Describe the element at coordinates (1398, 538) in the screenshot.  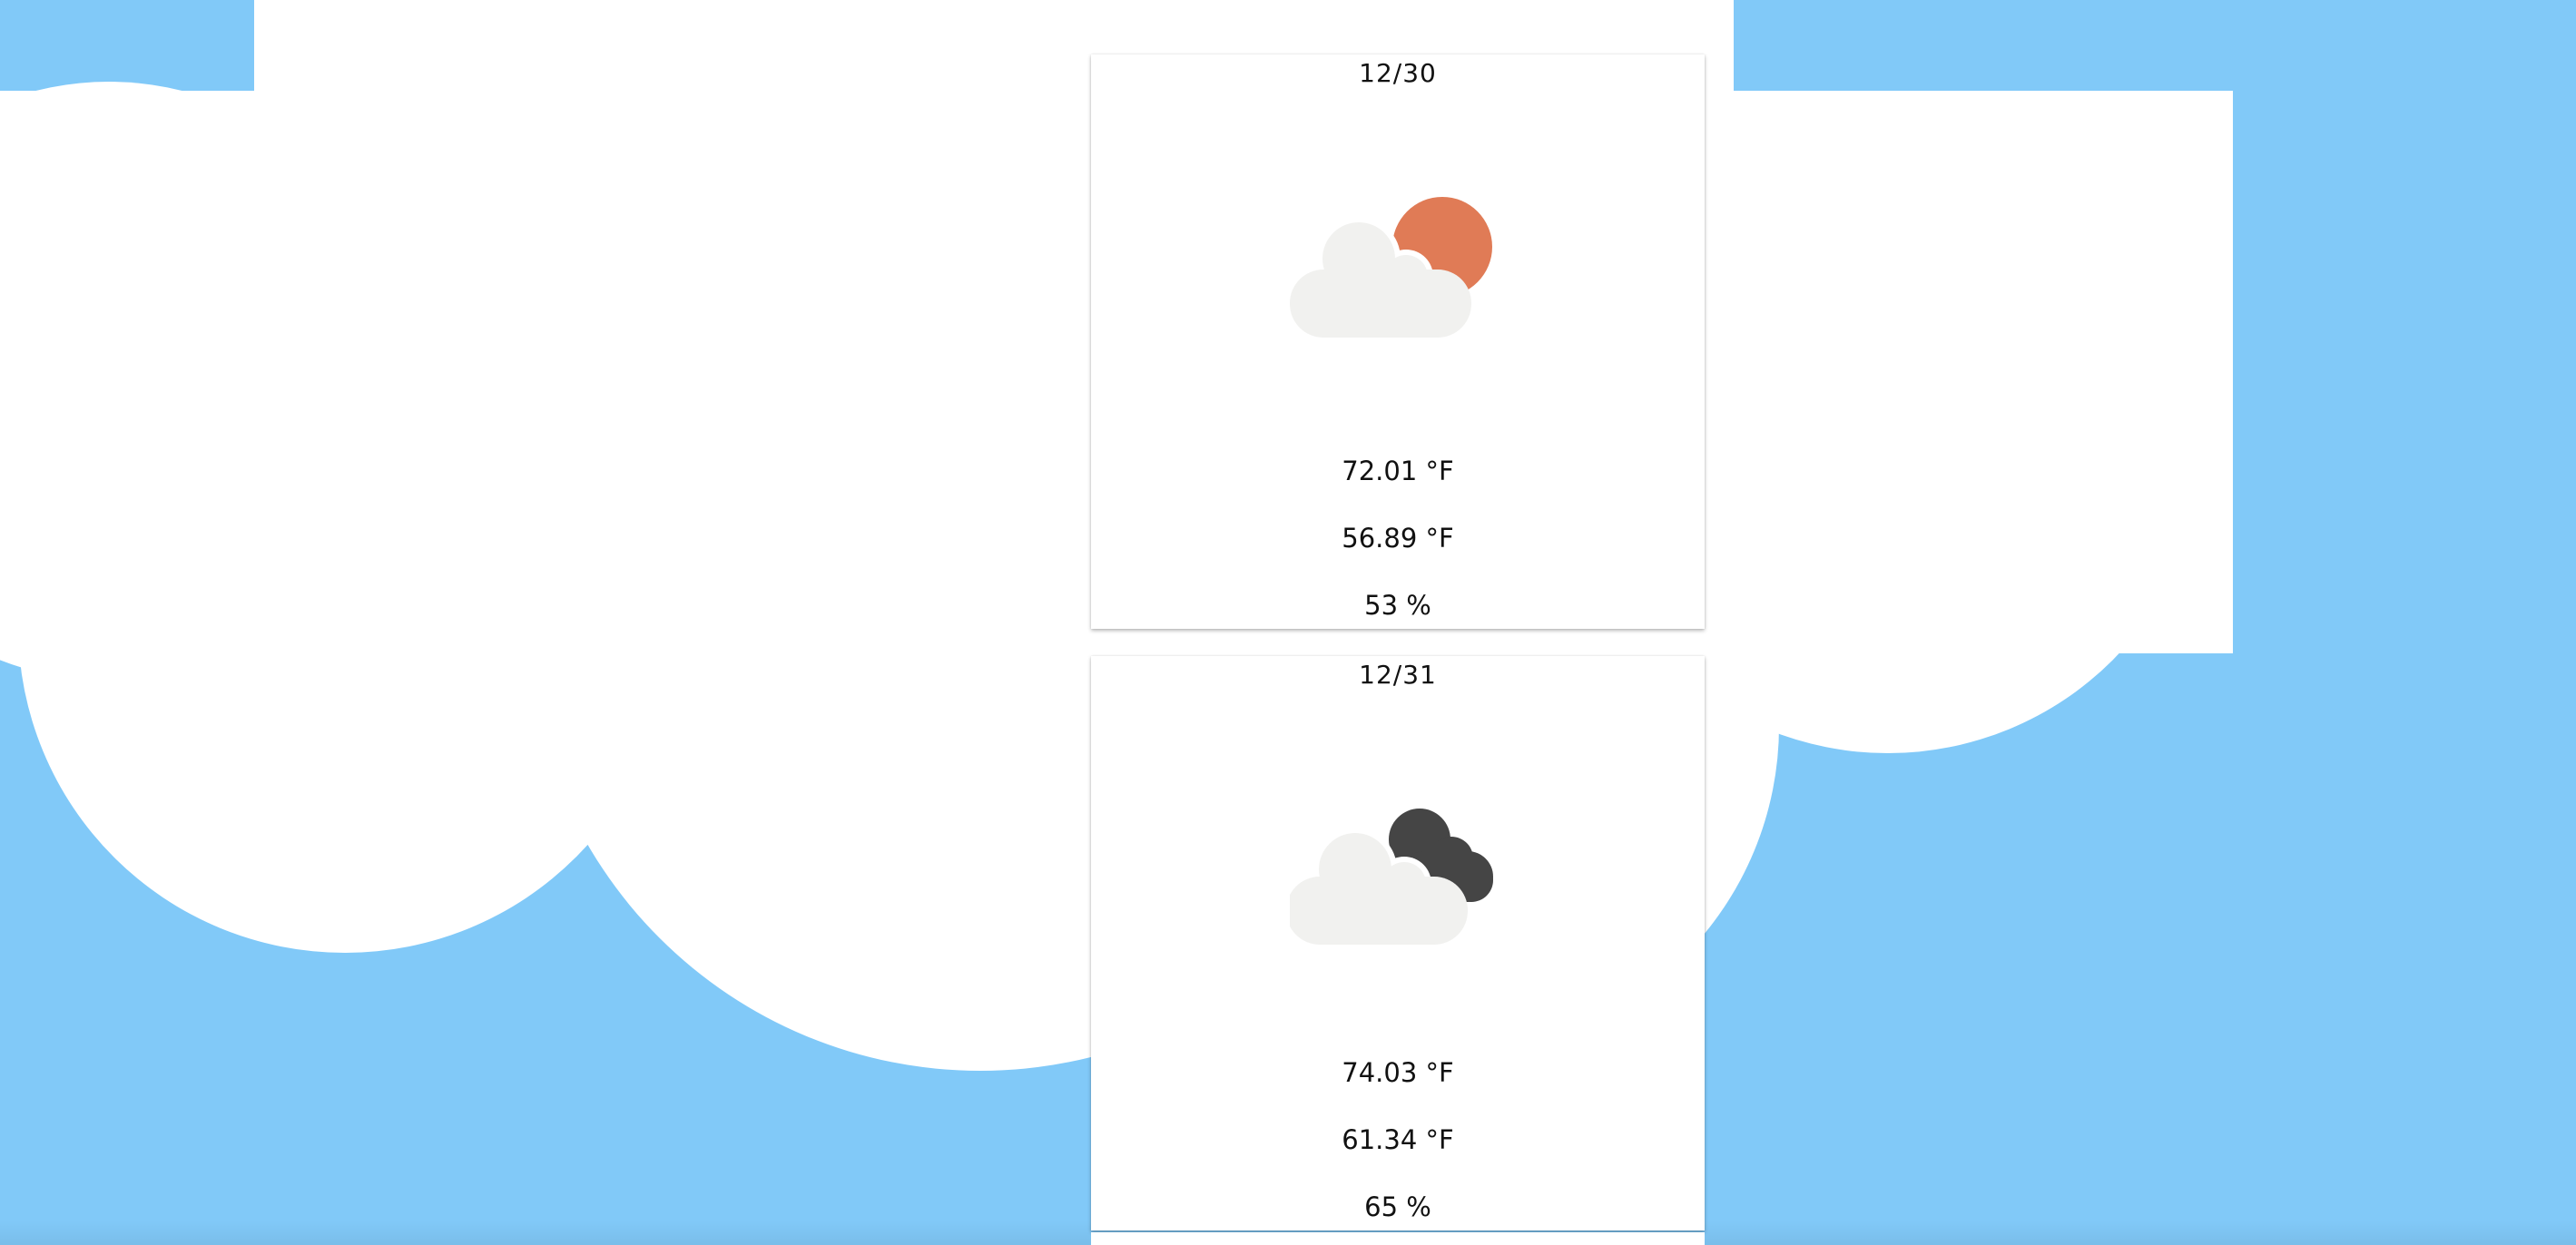
I see `low-temperature: 56.89 °F` at that location.